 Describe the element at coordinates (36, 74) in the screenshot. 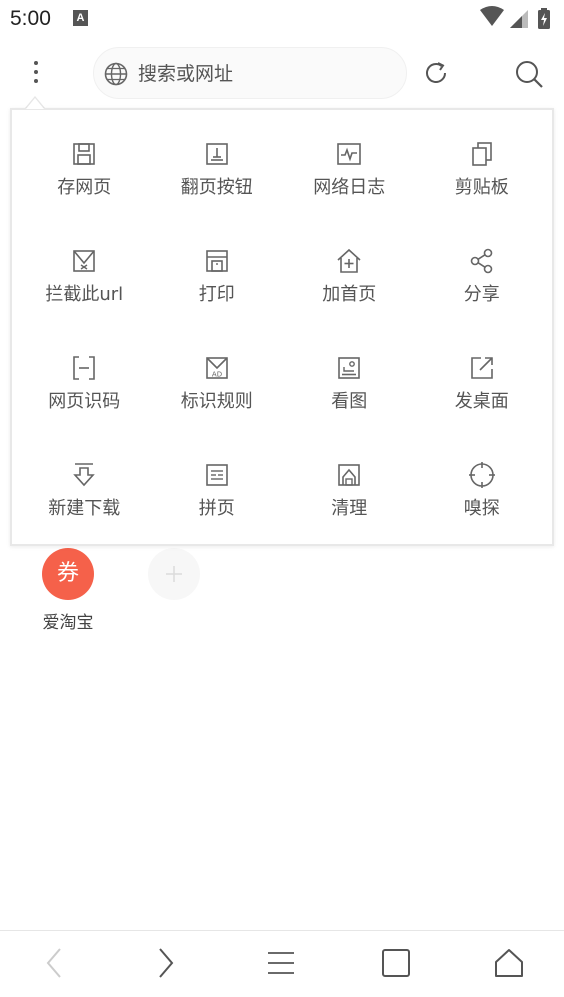

I see `more-vertical-icon` at that location.